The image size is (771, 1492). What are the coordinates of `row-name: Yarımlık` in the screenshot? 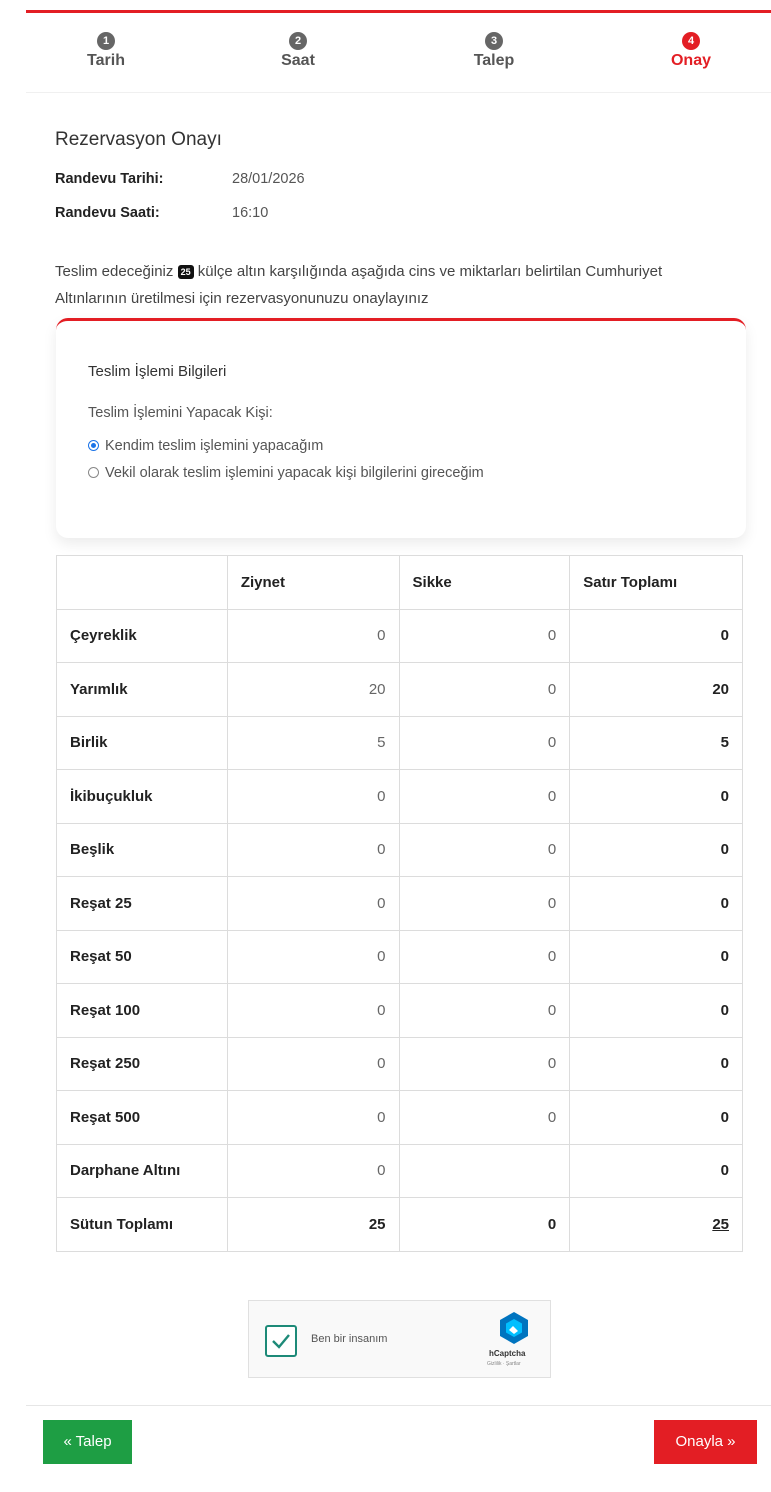 It's located at (142, 689).